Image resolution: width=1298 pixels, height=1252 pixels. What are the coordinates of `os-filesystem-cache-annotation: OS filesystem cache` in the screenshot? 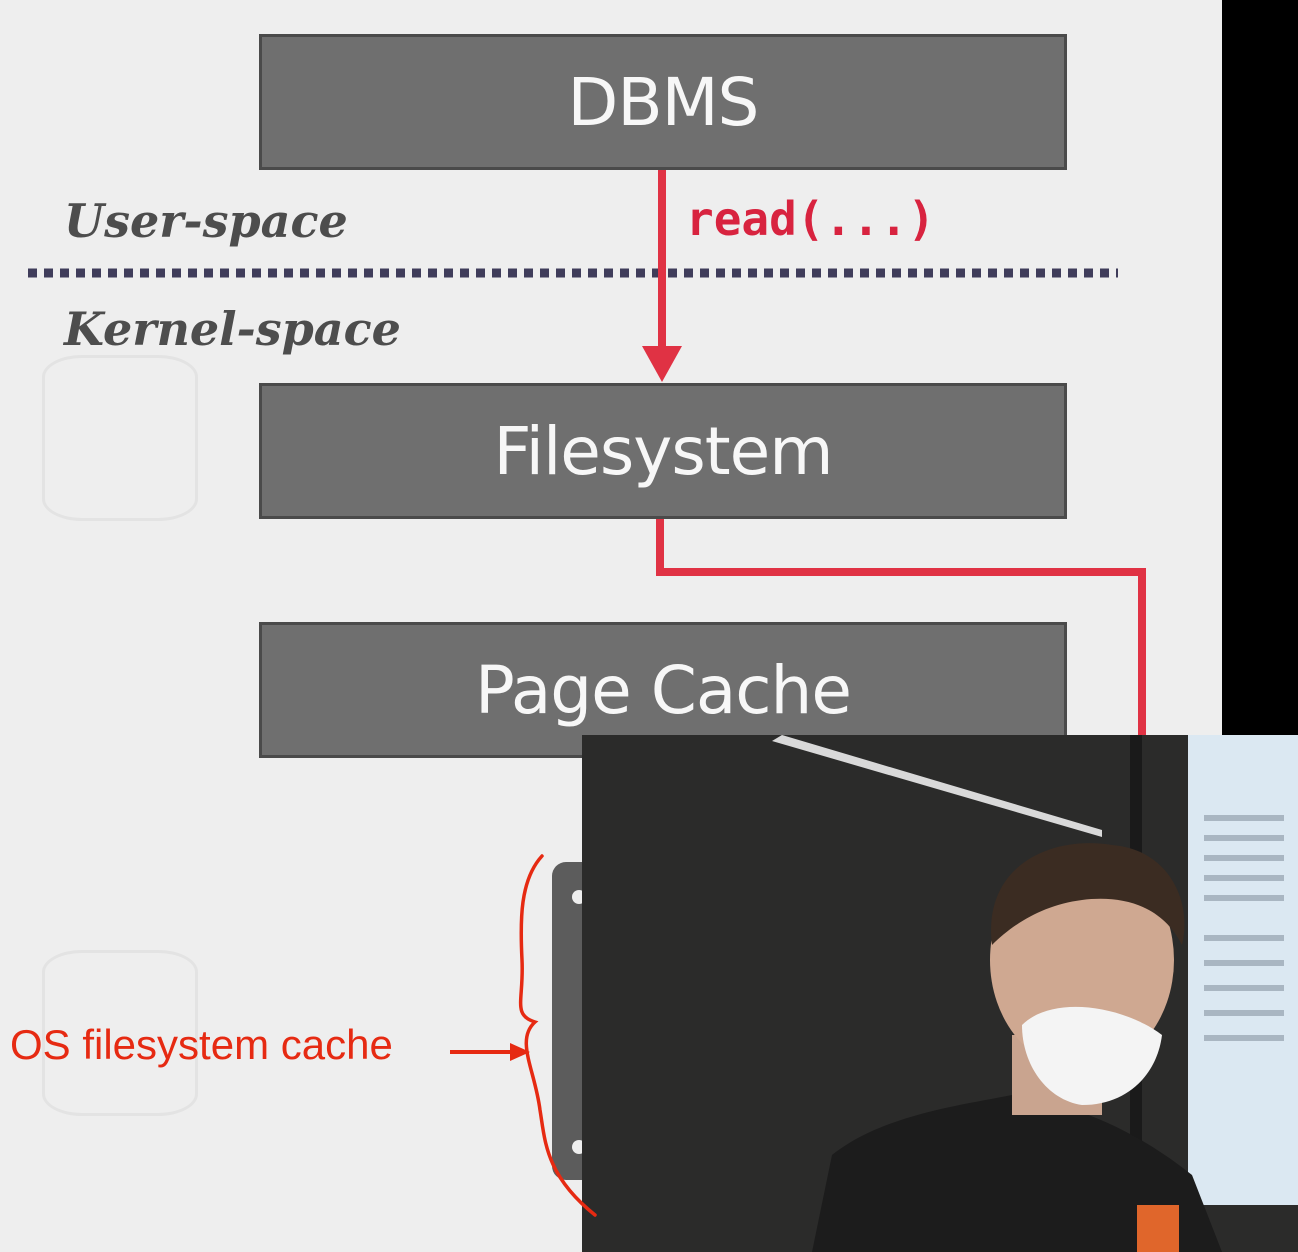 It's located at (201, 1044).